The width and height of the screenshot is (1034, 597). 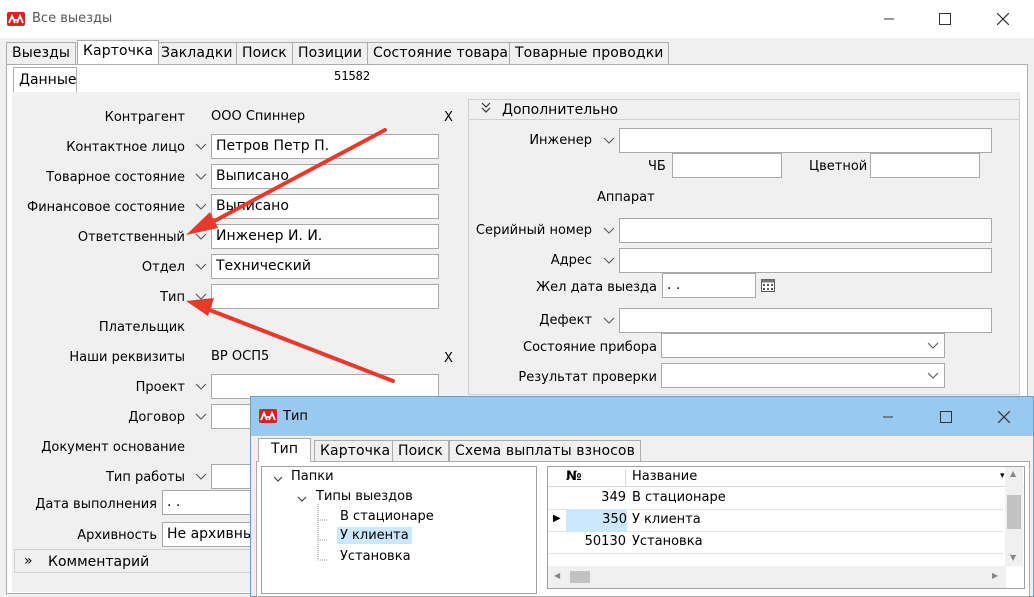 What do you see at coordinates (609, 230) in the screenshot?
I see `serial-dropdown-button` at bounding box center [609, 230].